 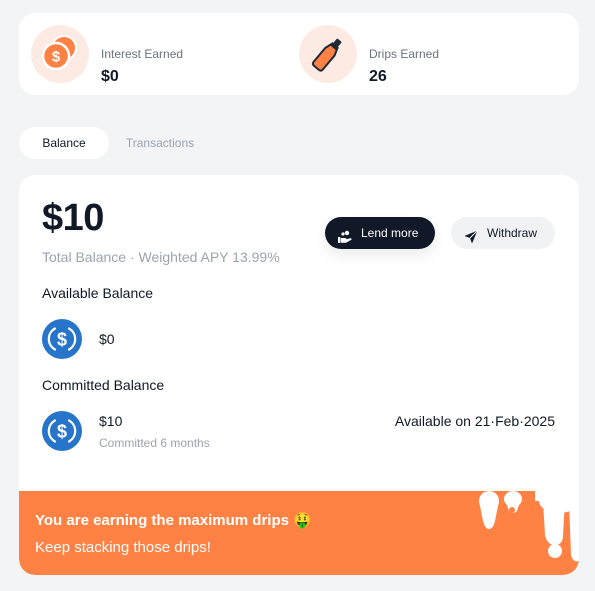 What do you see at coordinates (64, 143) in the screenshot?
I see `tab-balance: Balance` at bounding box center [64, 143].